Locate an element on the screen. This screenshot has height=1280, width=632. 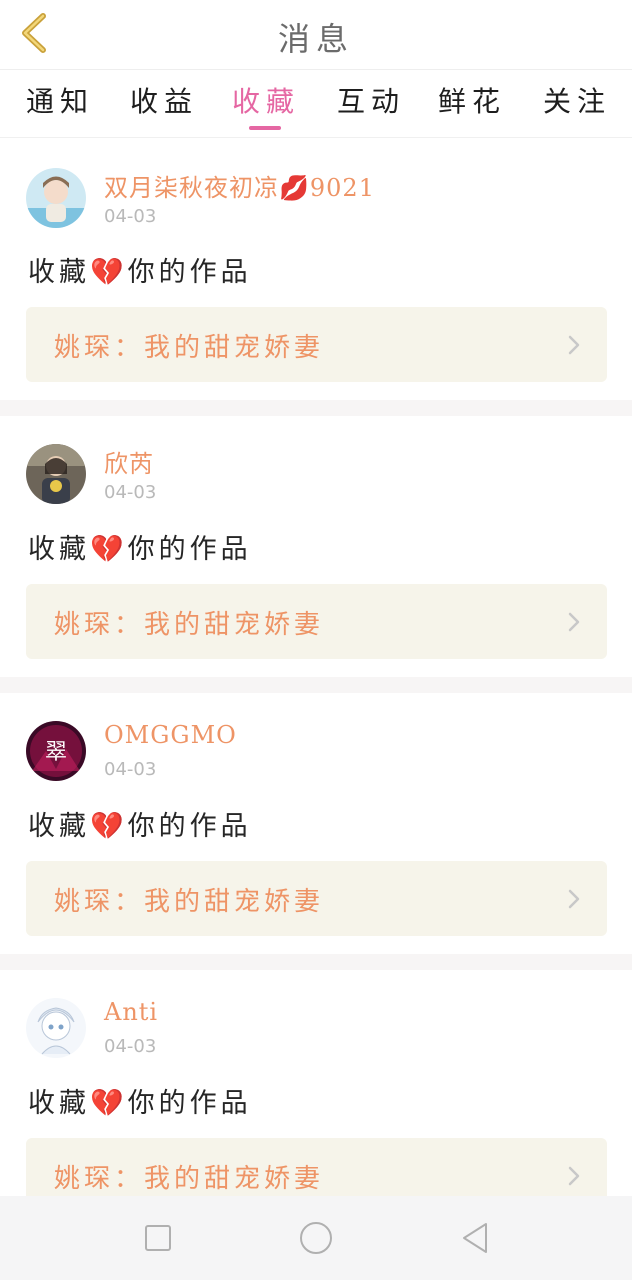
tab-notice: 通知 is located at coordinates (60, 106).